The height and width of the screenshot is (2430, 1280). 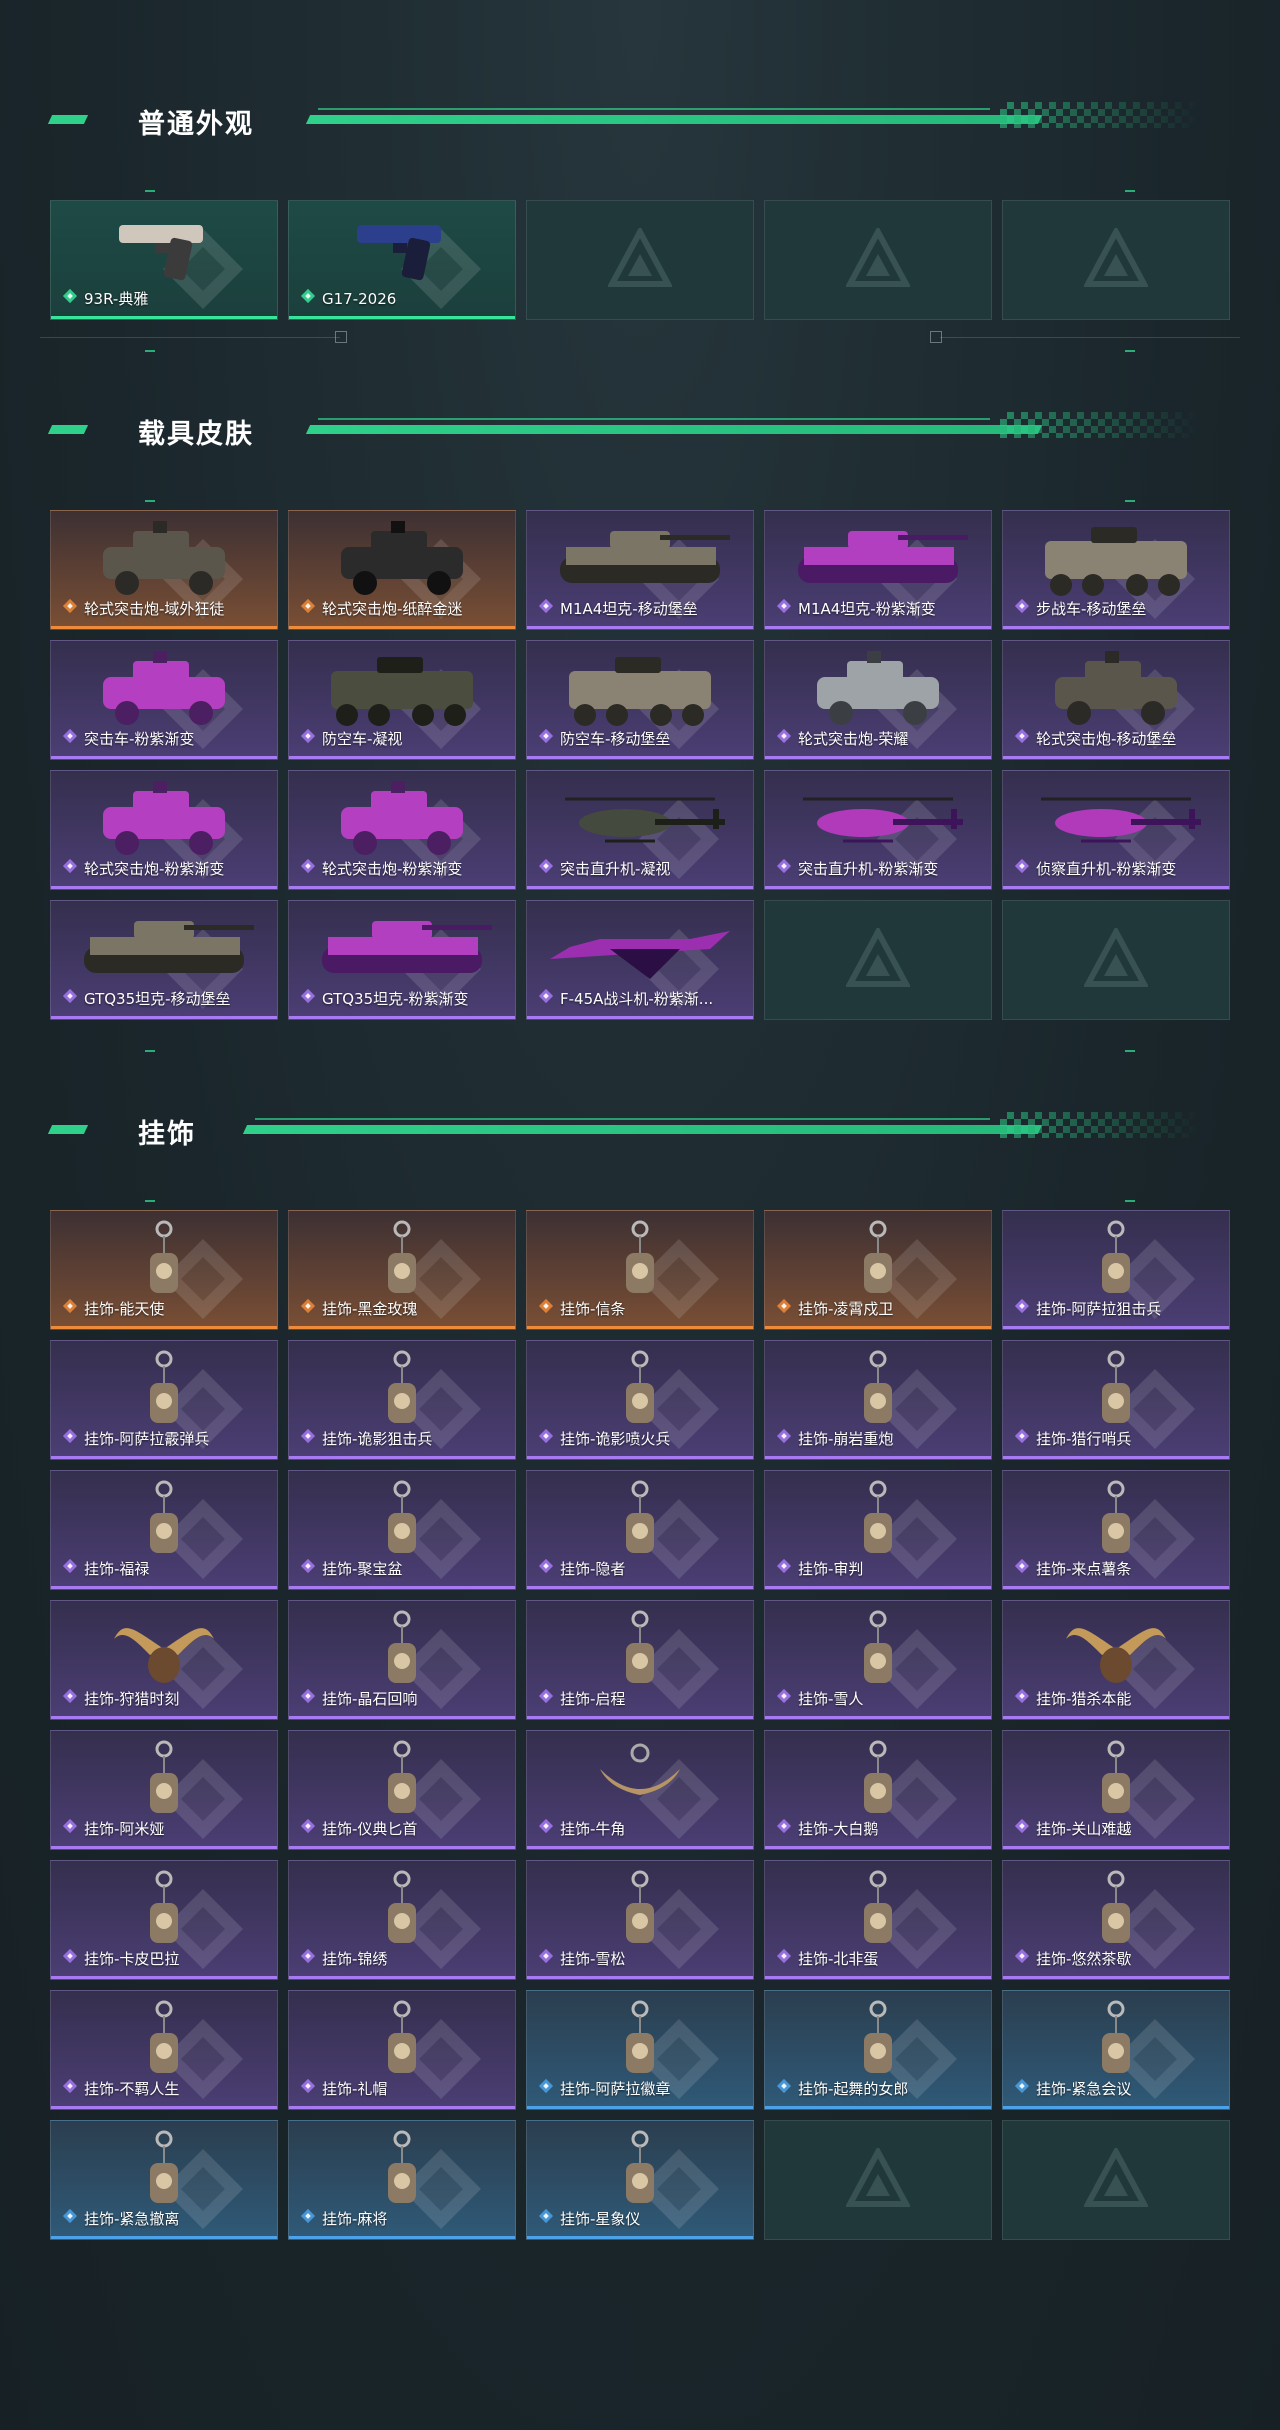 I want to click on item-card: 挂饰-凌霄戍卫, so click(x=878, y=1270).